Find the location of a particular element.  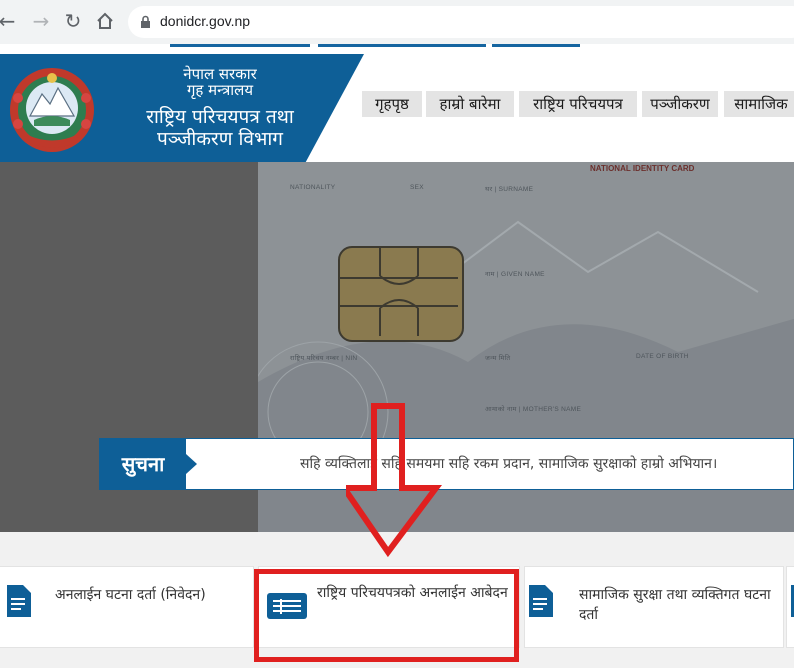

menu-about-us: हाम्रो बारेमा is located at coordinates (470, 104).